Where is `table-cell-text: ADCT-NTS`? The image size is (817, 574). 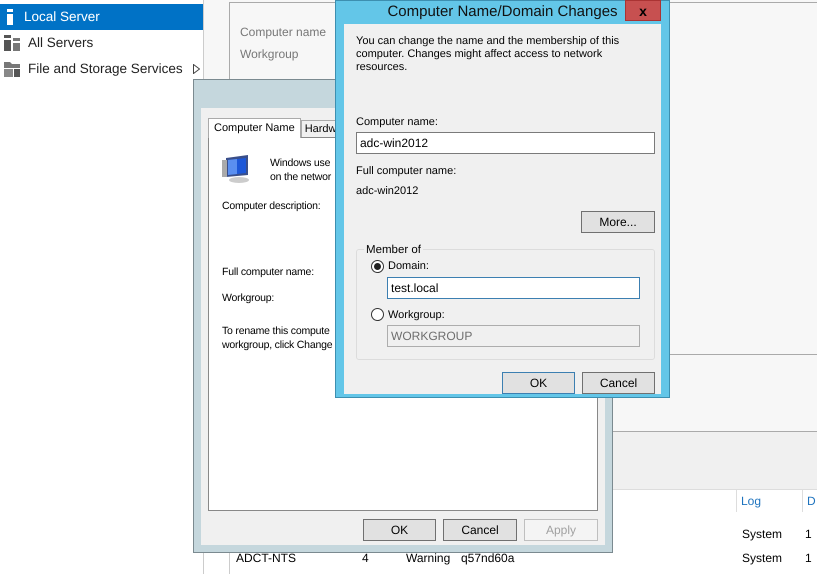
table-cell-text: ADCT-NTS is located at coordinates (266, 558).